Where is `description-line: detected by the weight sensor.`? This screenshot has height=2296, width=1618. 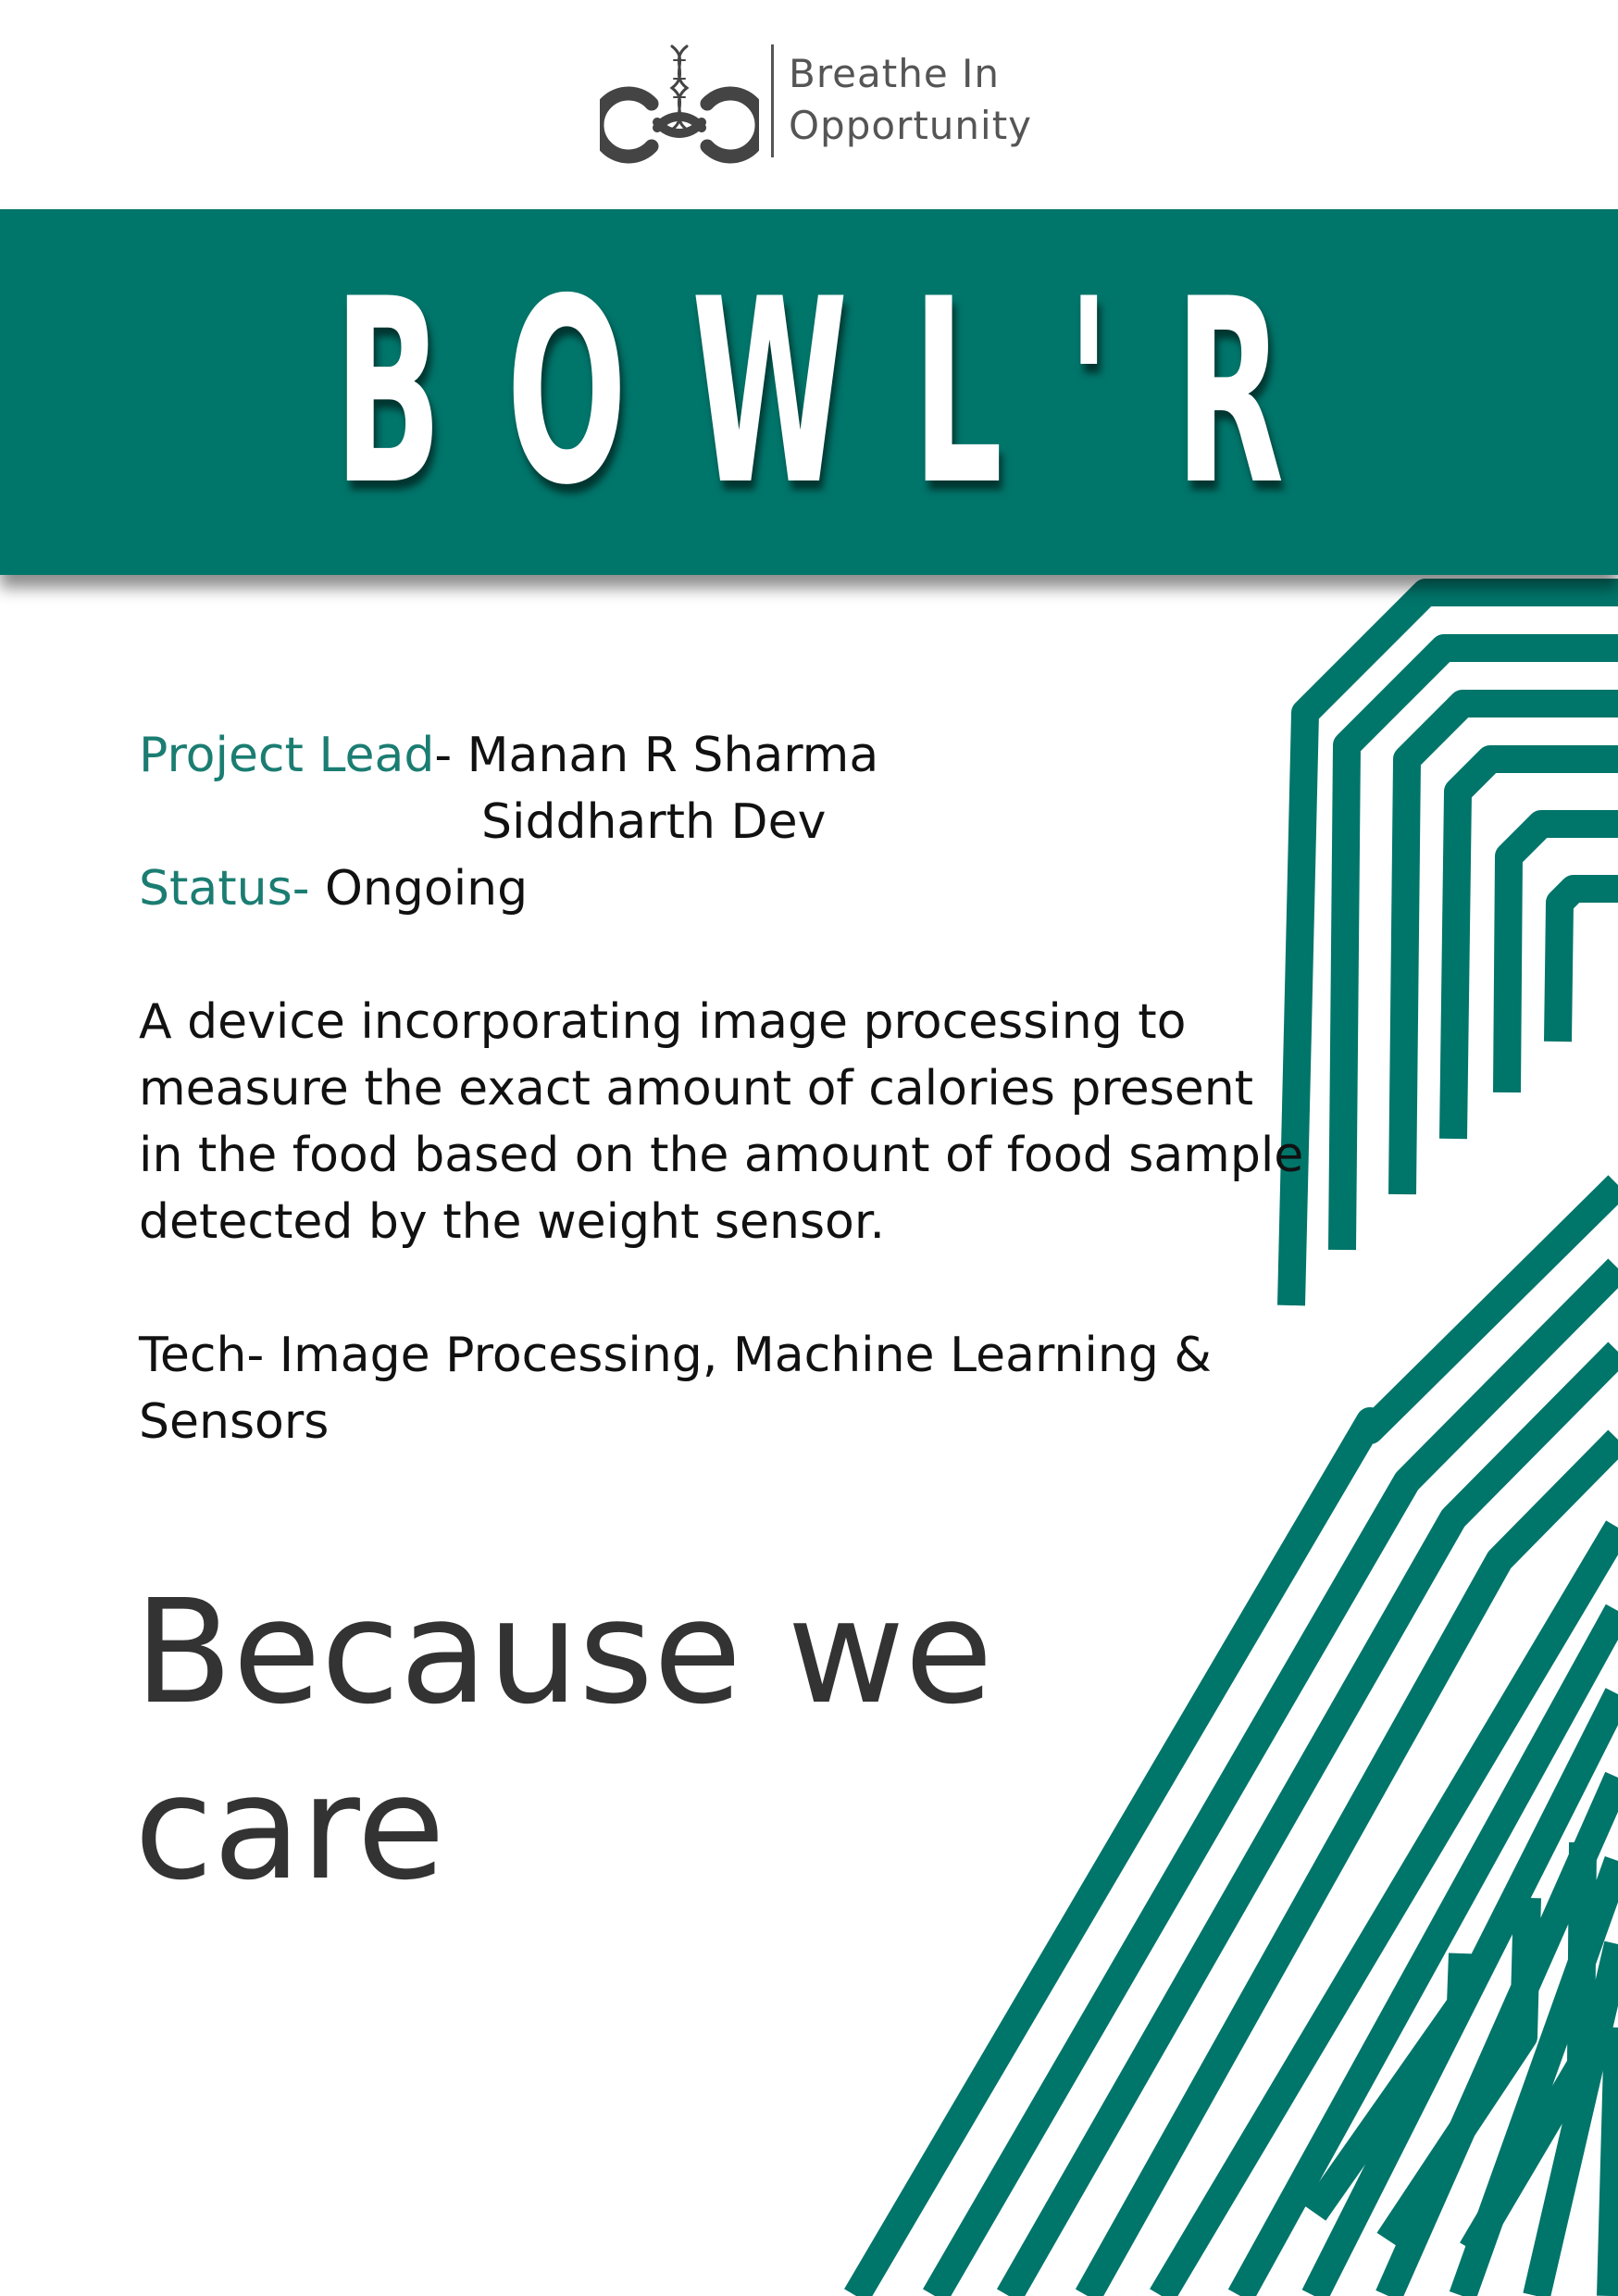 description-line: detected by the weight sensor. is located at coordinates (512, 1222).